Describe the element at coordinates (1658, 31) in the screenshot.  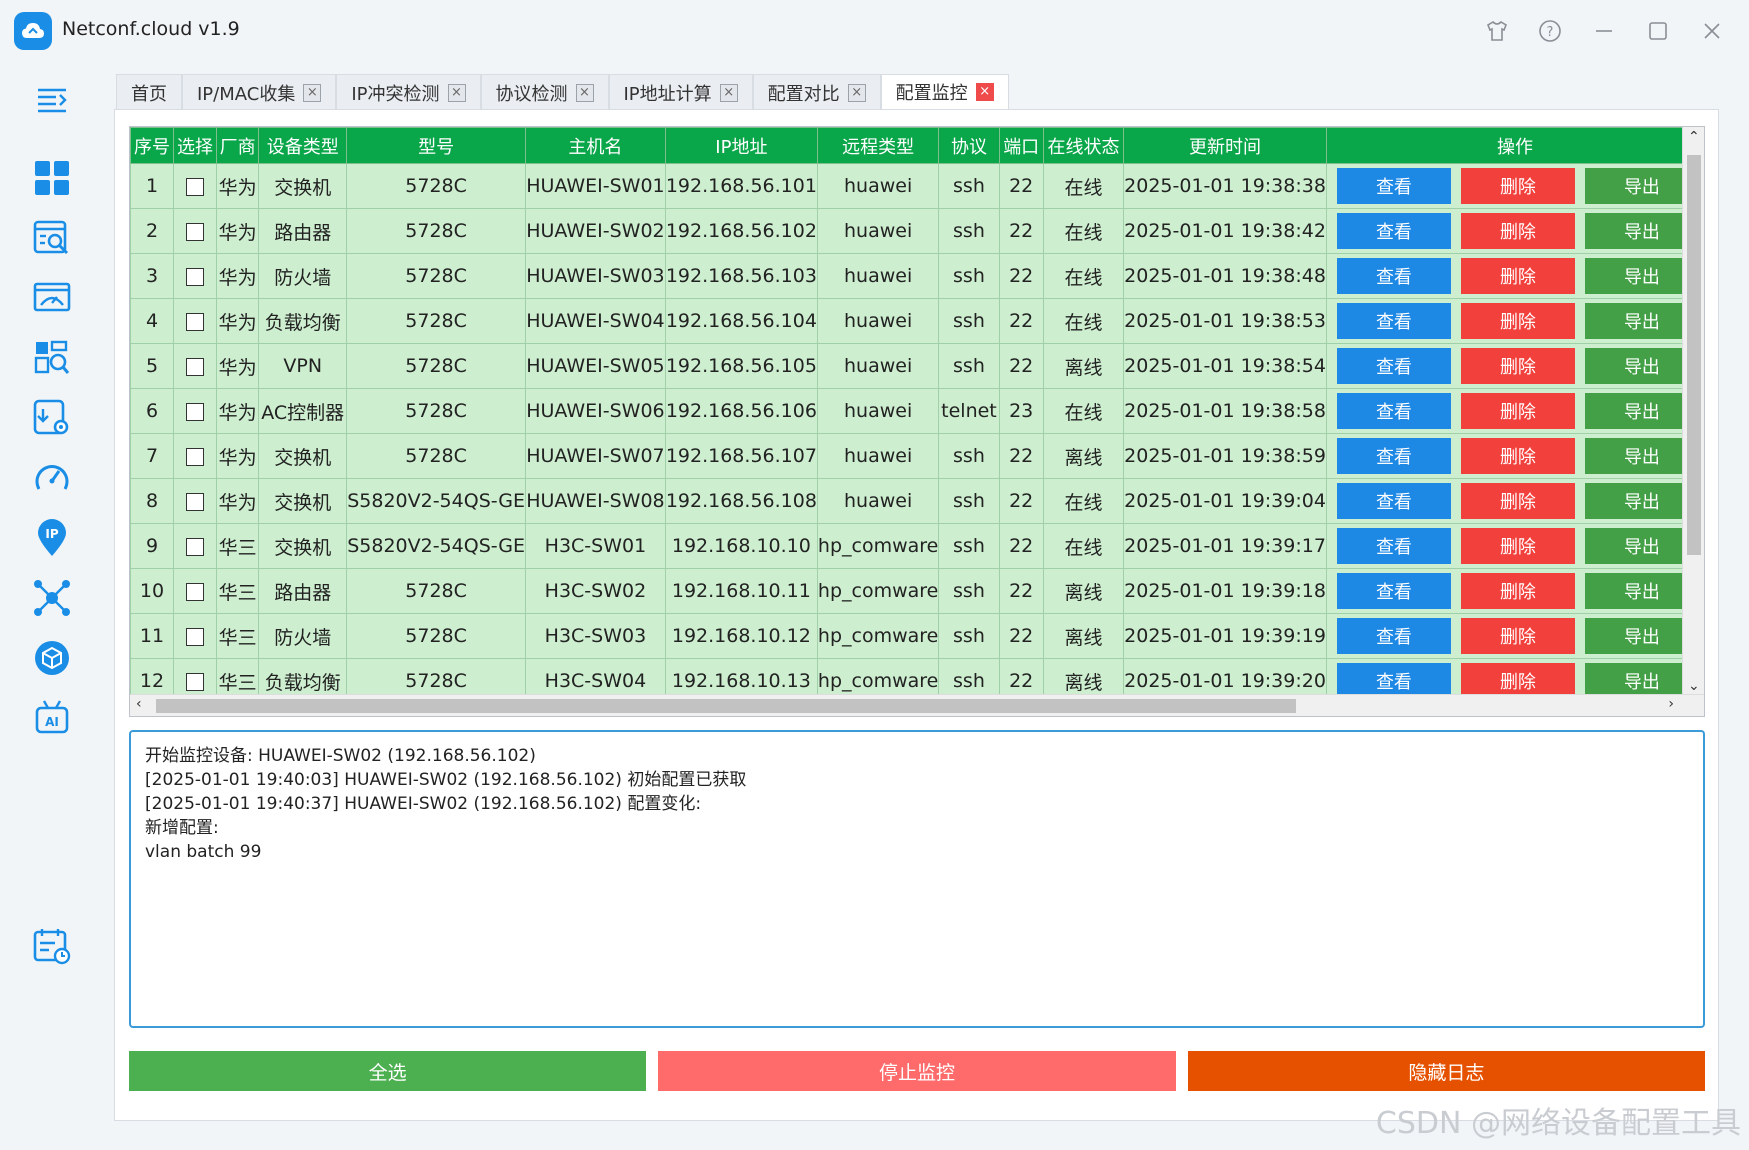
I see `maximize-icon` at that location.